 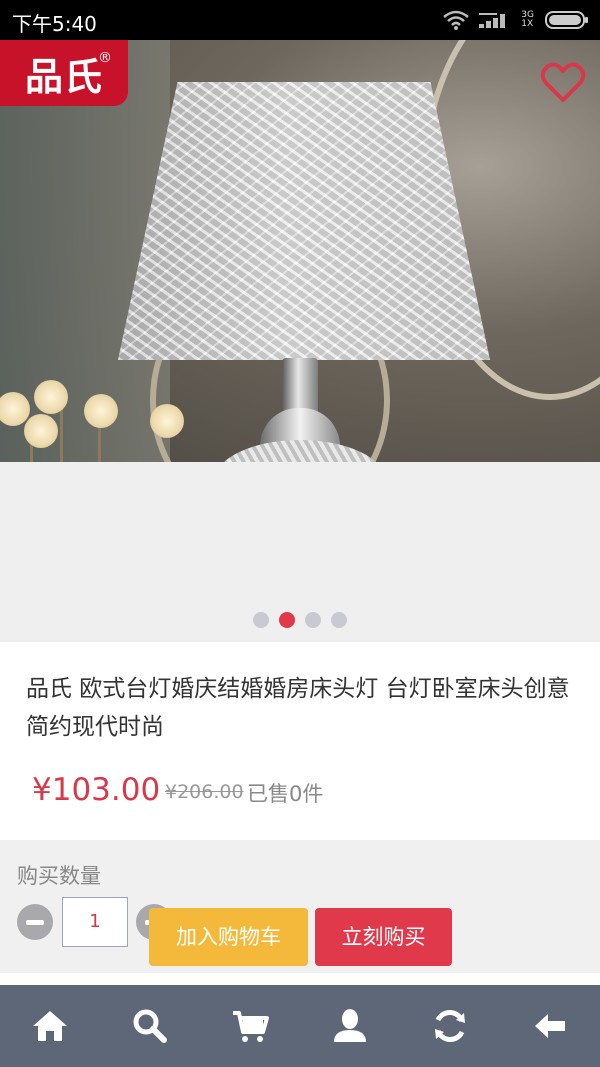 What do you see at coordinates (59, 876) in the screenshot?
I see `quantity-label: 购买数量` at bounding box center [59, 876].